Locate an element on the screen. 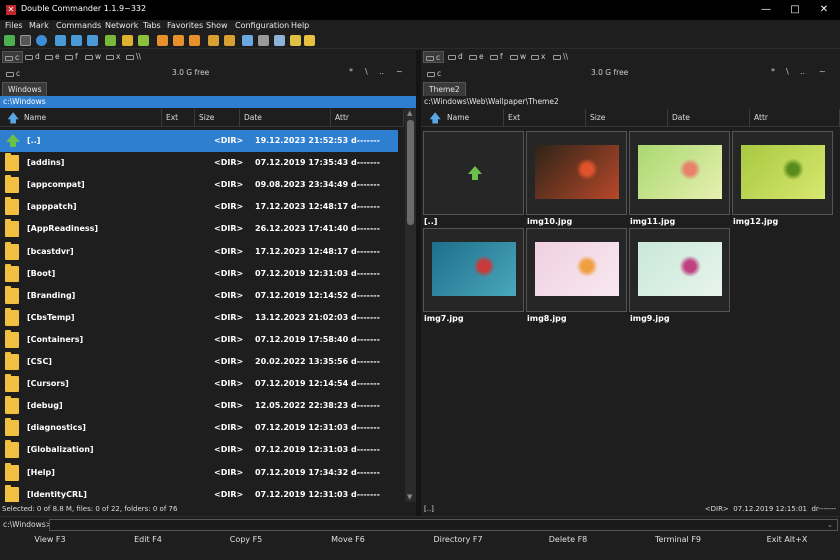 This screenshot has height=560, width=840. menu-favorites: Favorites is located at coordinates (185, 25).